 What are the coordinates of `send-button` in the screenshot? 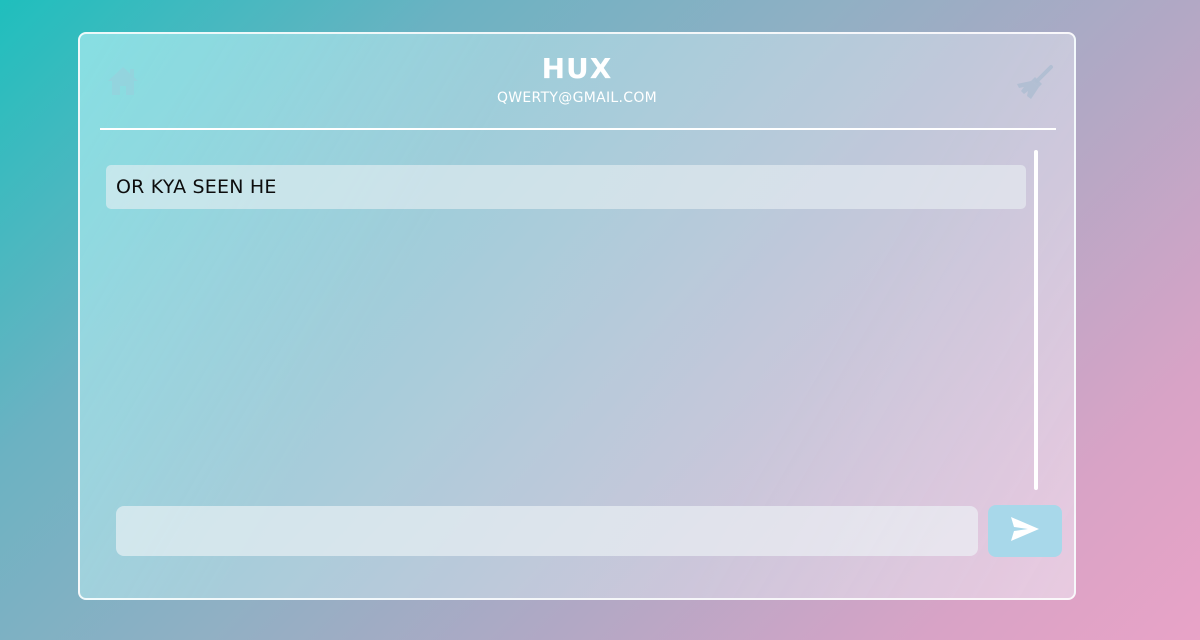 It's located at (1025, 531).